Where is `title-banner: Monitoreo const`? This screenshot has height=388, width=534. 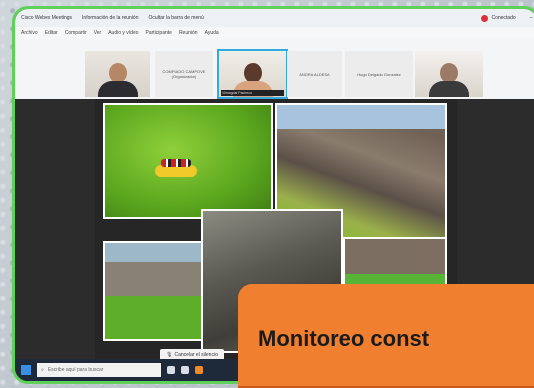
title-banner: Monitoreo const is located at coordinates (386, 336).